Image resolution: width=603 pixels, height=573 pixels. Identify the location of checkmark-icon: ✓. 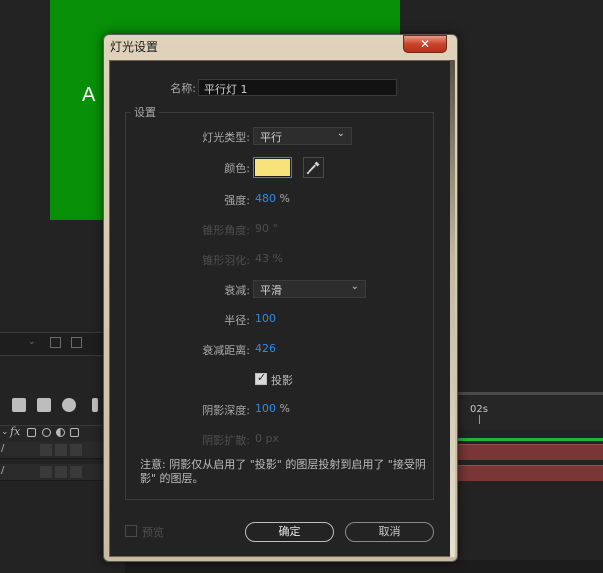
(262, 377).